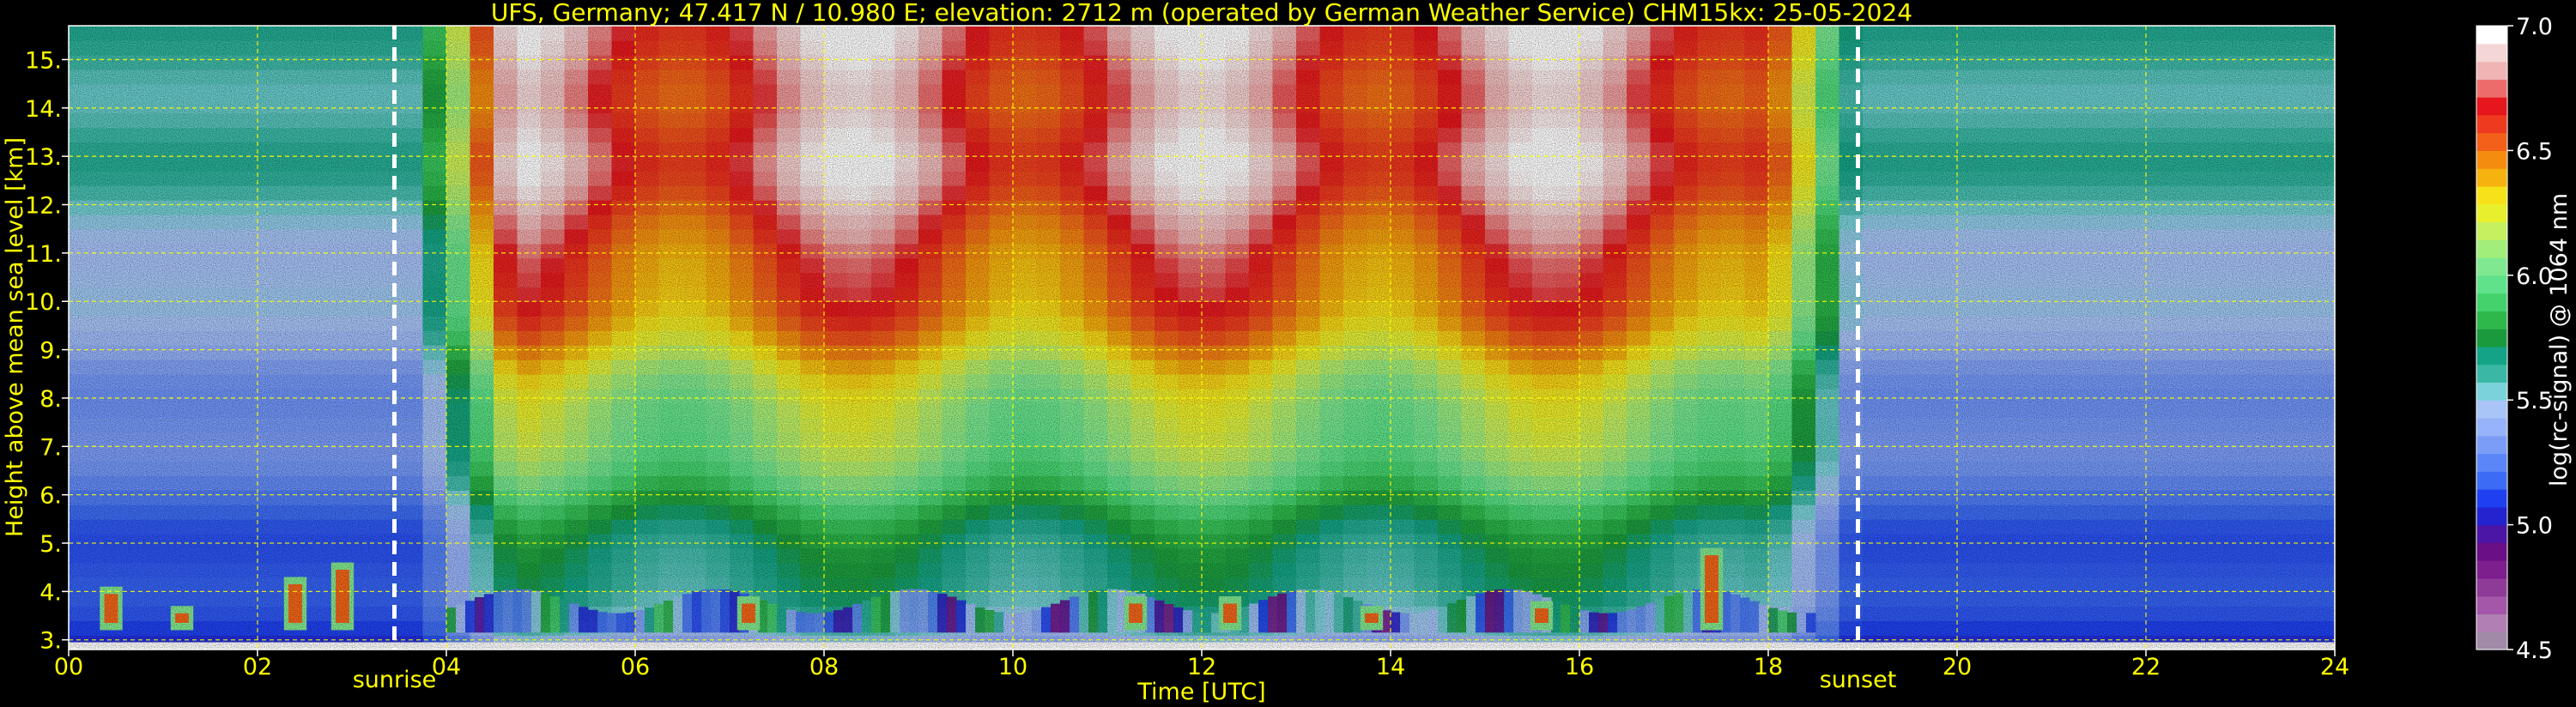  I want to click on x-tick-label: 14, so click(1390, 667).